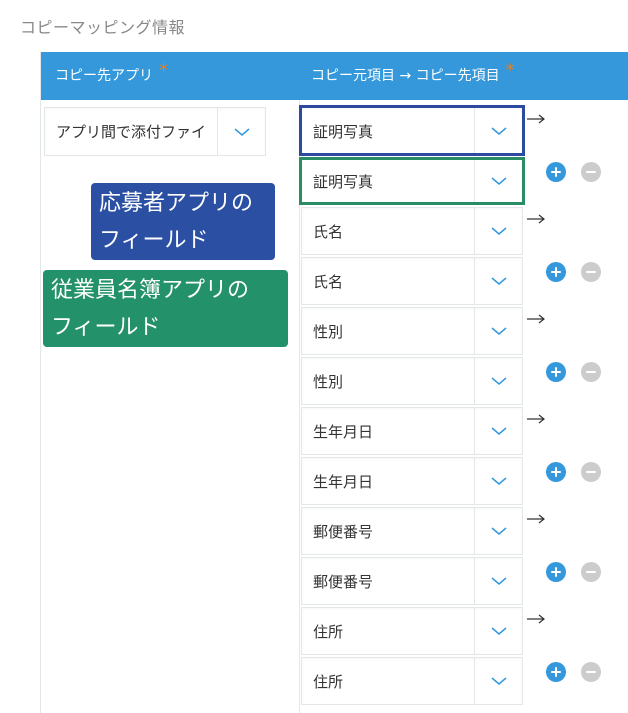 This screenshot has width=628, height=713. I want to click on source-field-select: 証明写真, so click(412, 131).